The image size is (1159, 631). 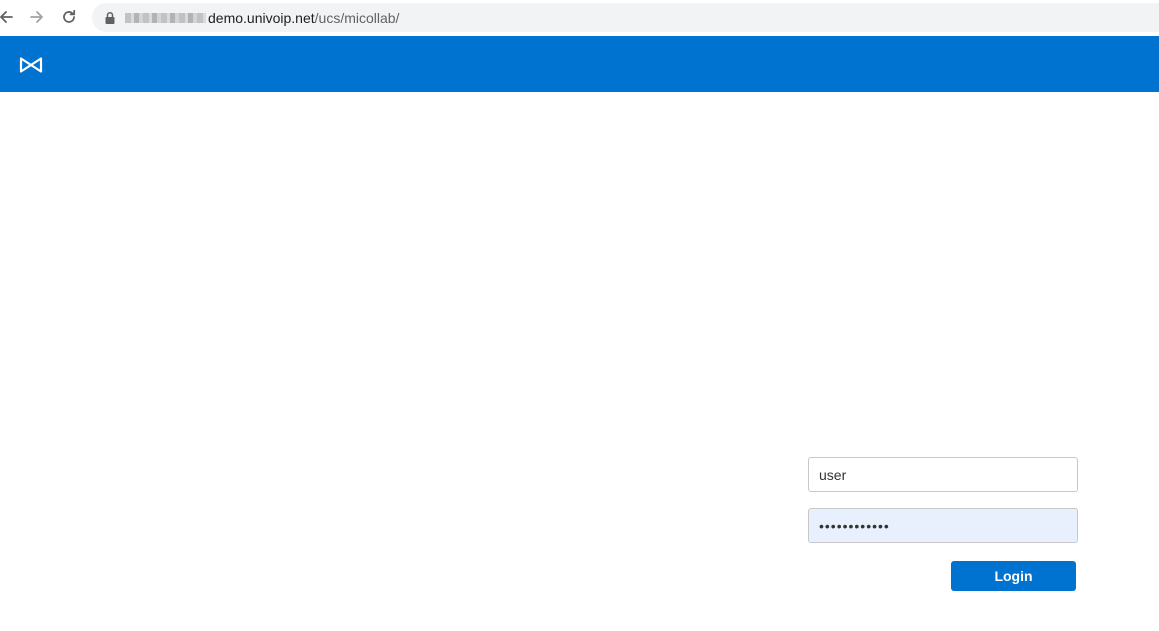 I want to click on url-redacted-part, so click(x=165, y=18).